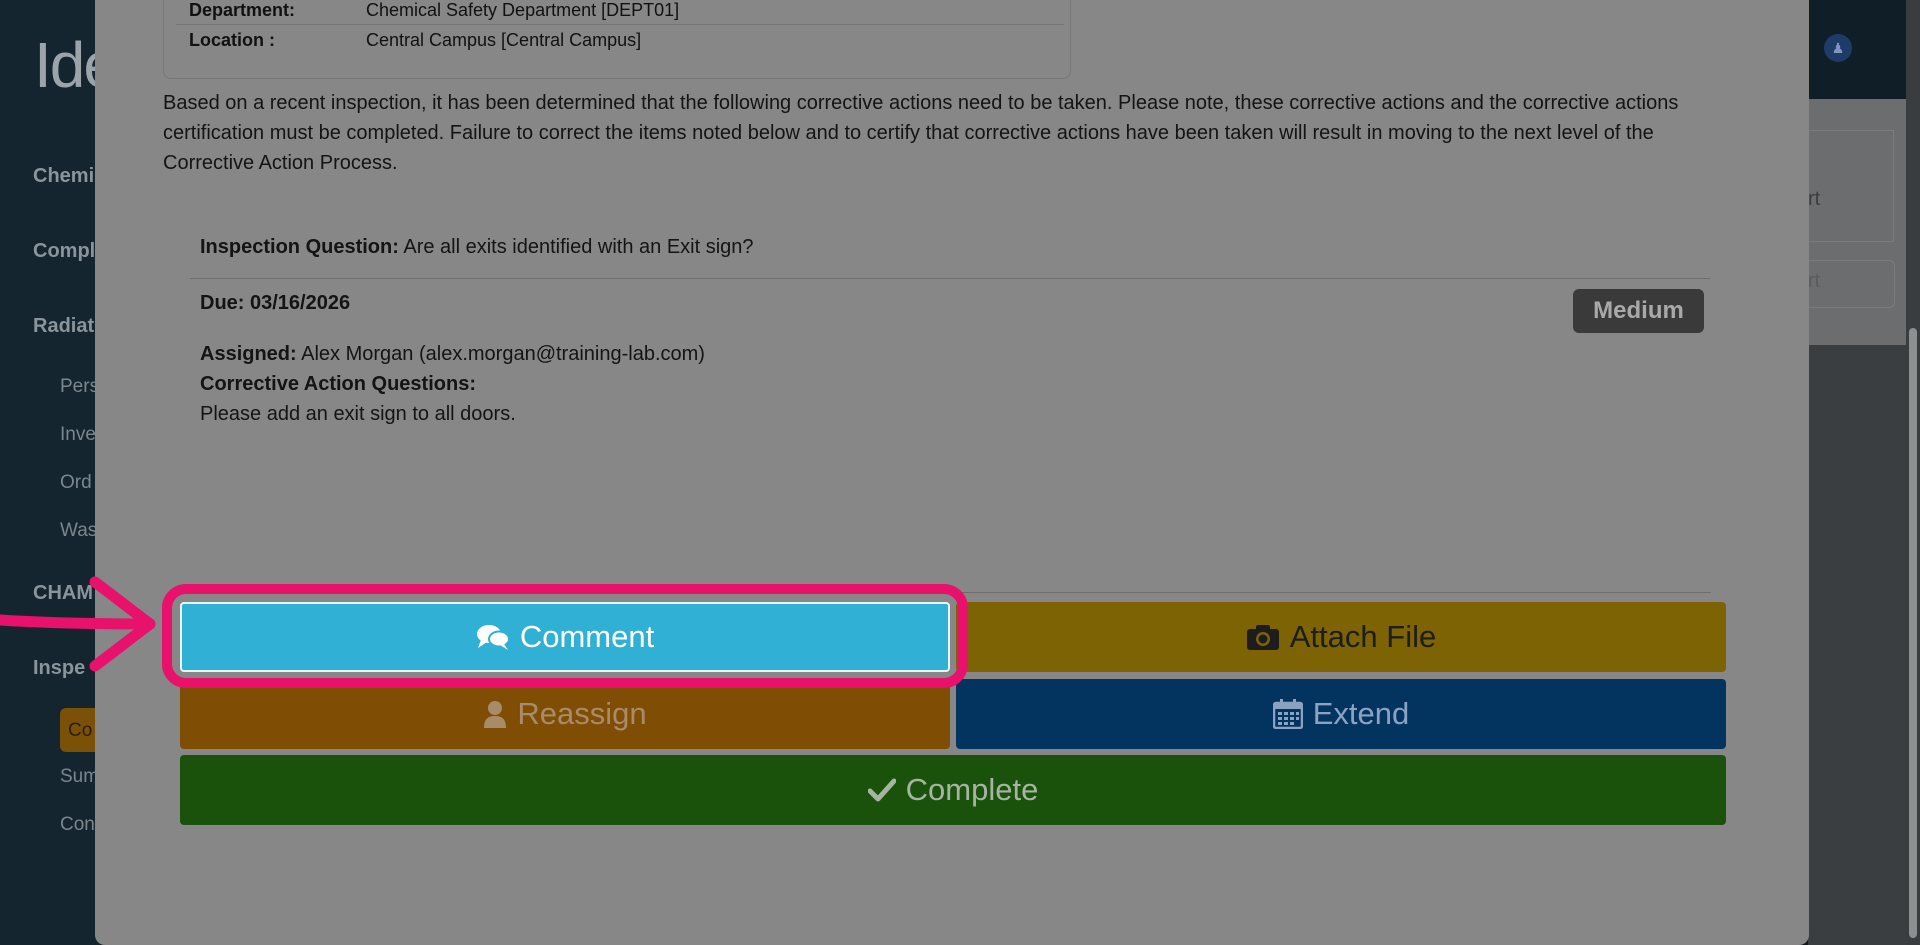 This screenshot has height=945, width=1920. I want to click on calendar-icon, so click(1287, 714).